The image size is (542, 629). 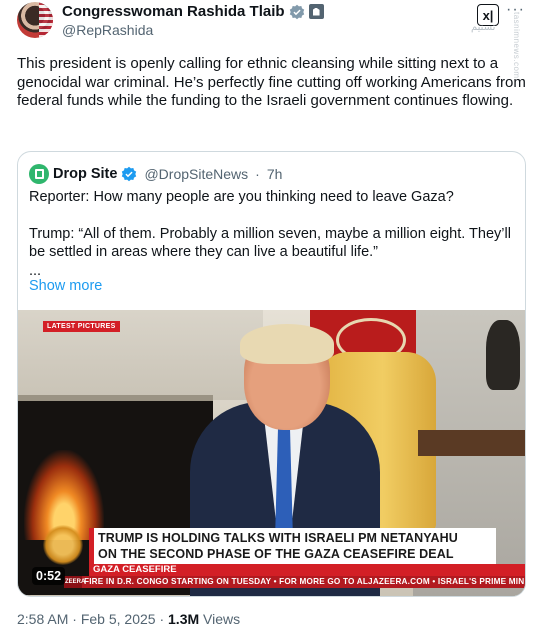 I want to click on tweet-time: 2:58 AM, so click(x=42, y=619).